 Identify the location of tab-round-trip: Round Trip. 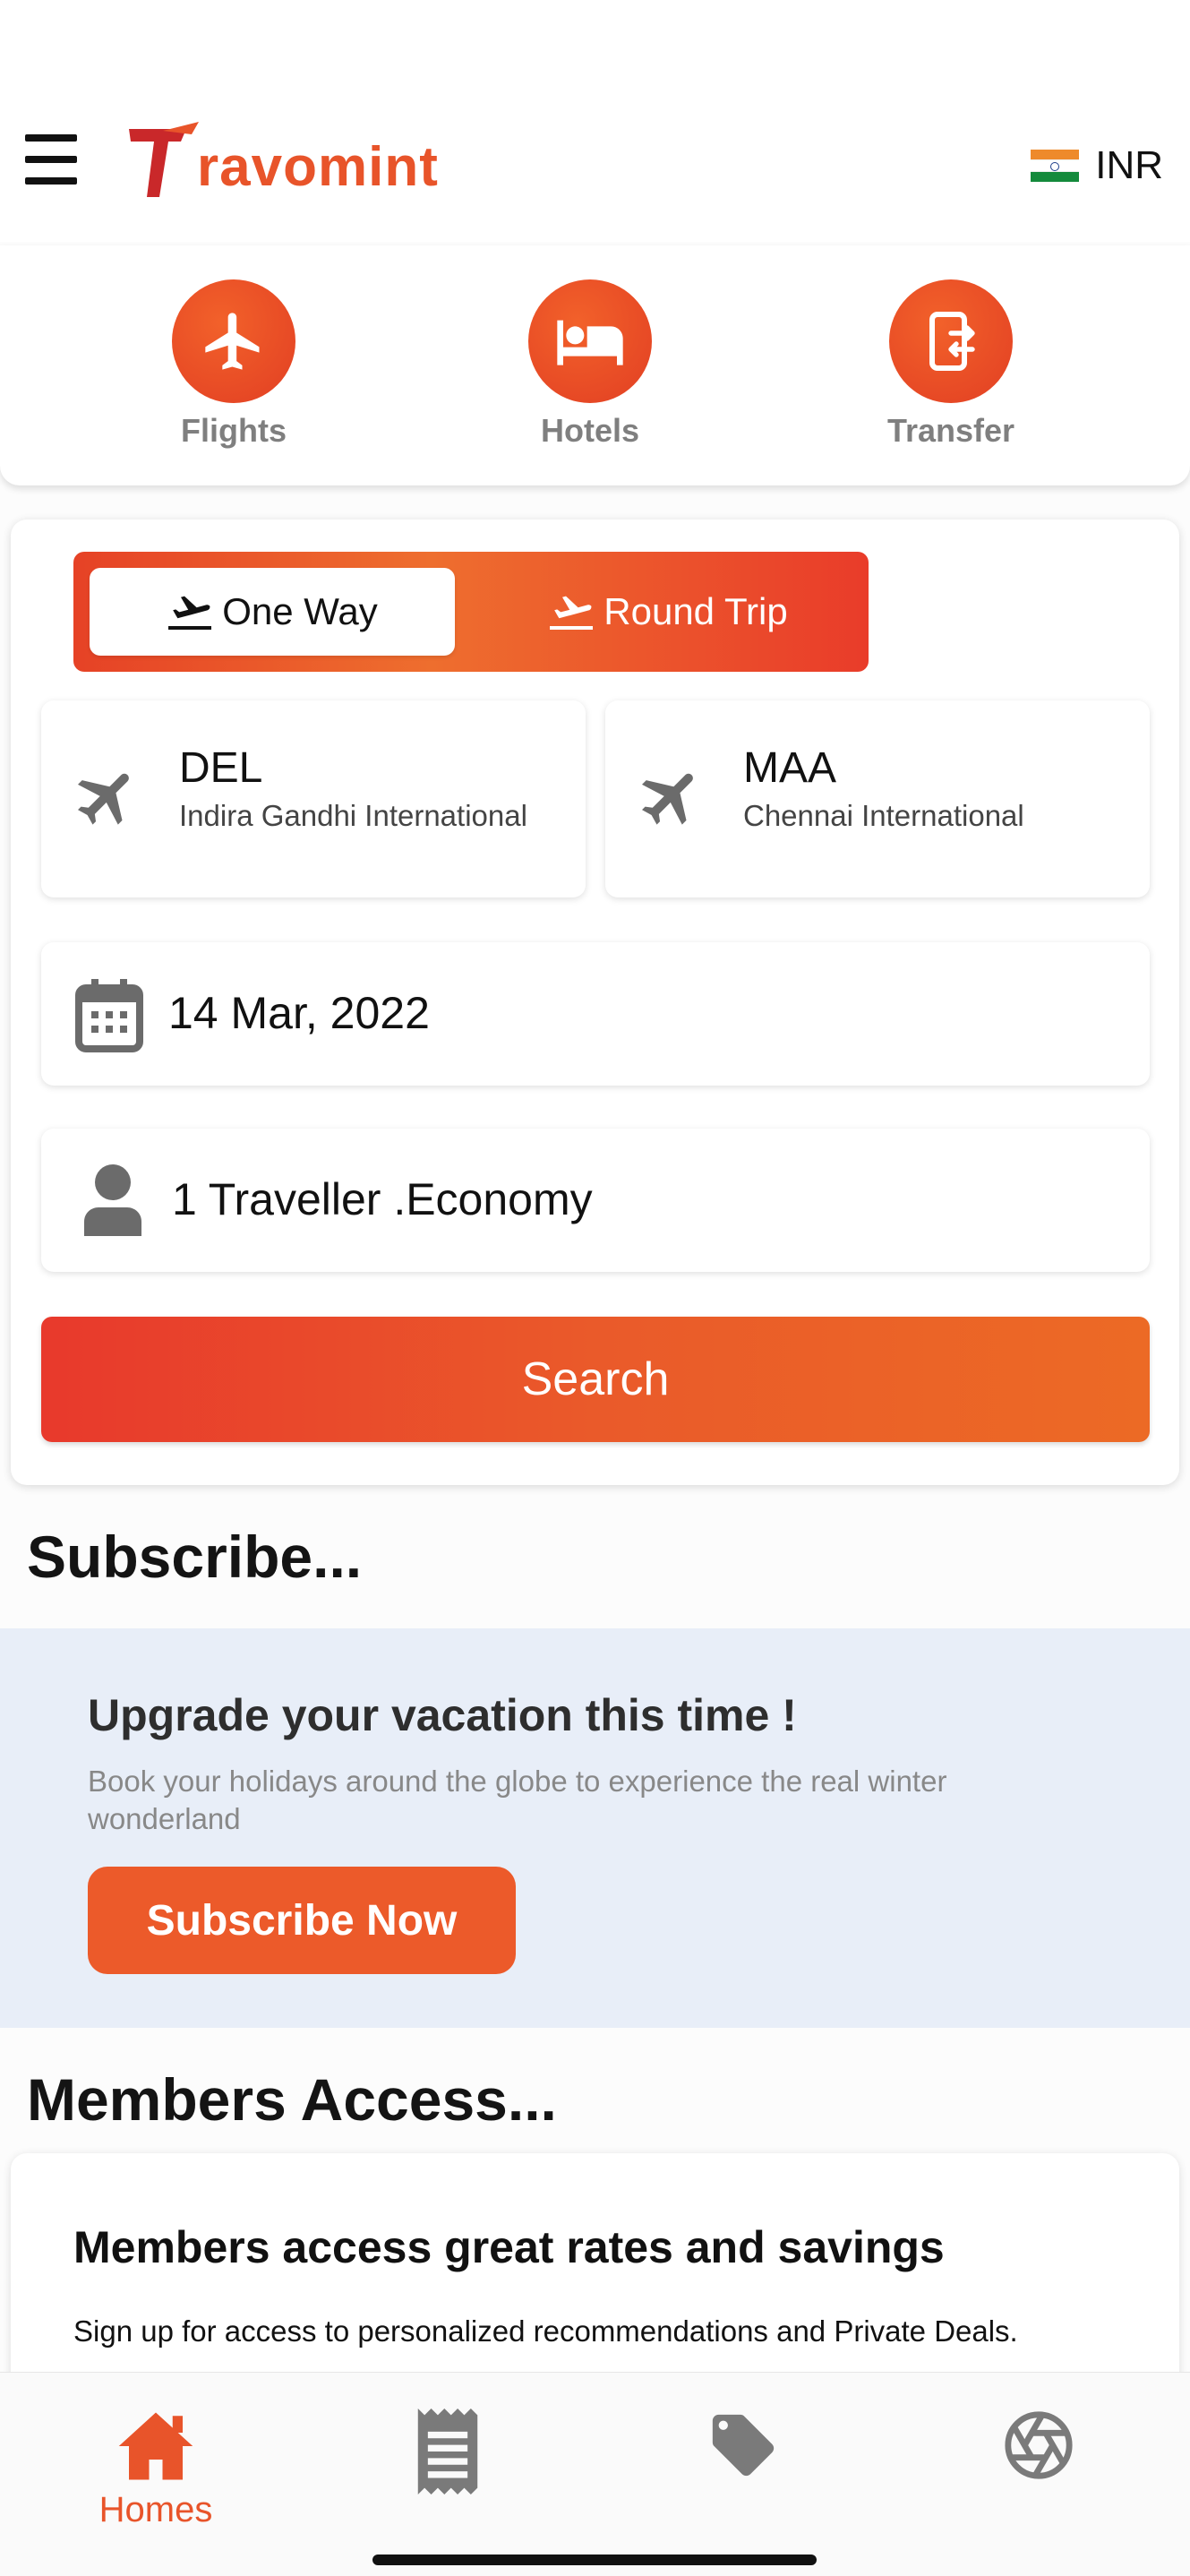
(668, 612).